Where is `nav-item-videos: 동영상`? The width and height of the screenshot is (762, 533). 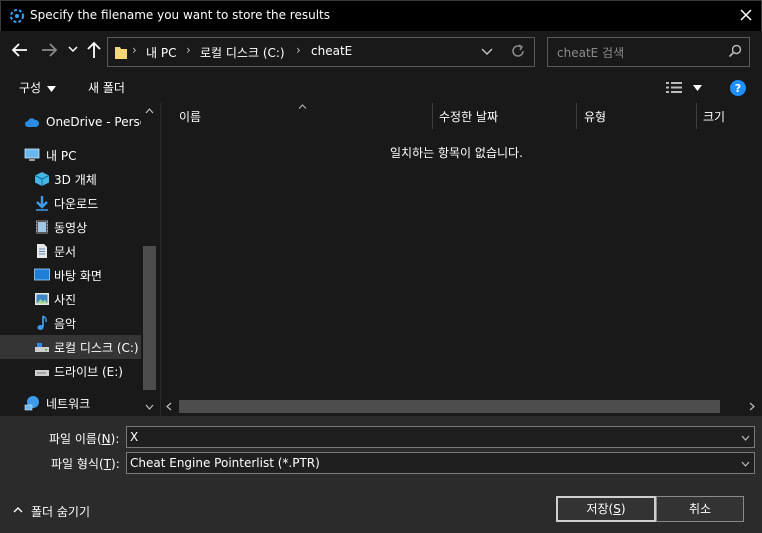
nav-item-videos: 동영상 is located at coordinates (70, 227).